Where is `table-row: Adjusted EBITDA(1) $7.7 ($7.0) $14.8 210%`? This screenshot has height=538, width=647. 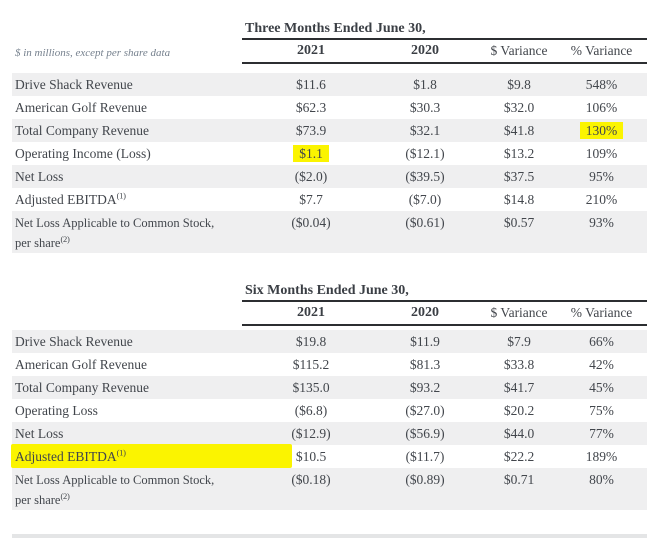
table-row: Adjusted EBITDA(1) $7.7 ($7.0) $14.8 210% is located at coordinates (329, 199).